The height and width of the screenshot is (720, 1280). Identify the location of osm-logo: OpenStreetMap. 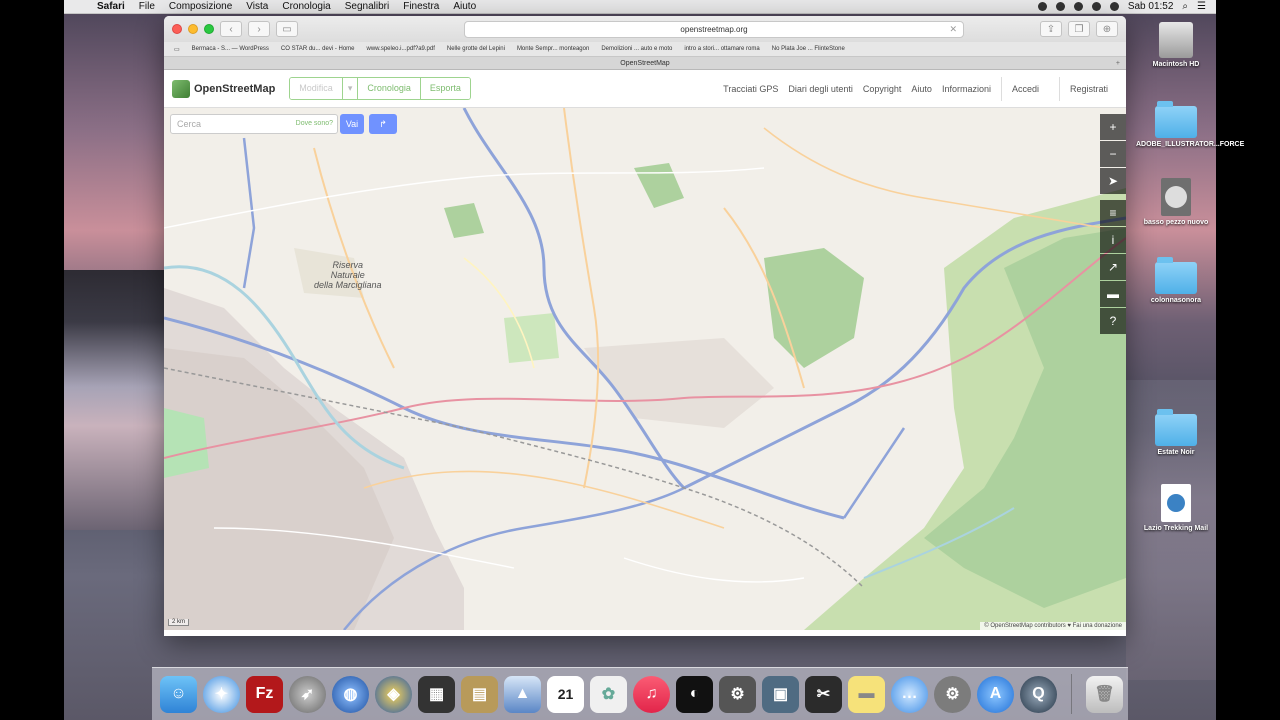
(224, 88).